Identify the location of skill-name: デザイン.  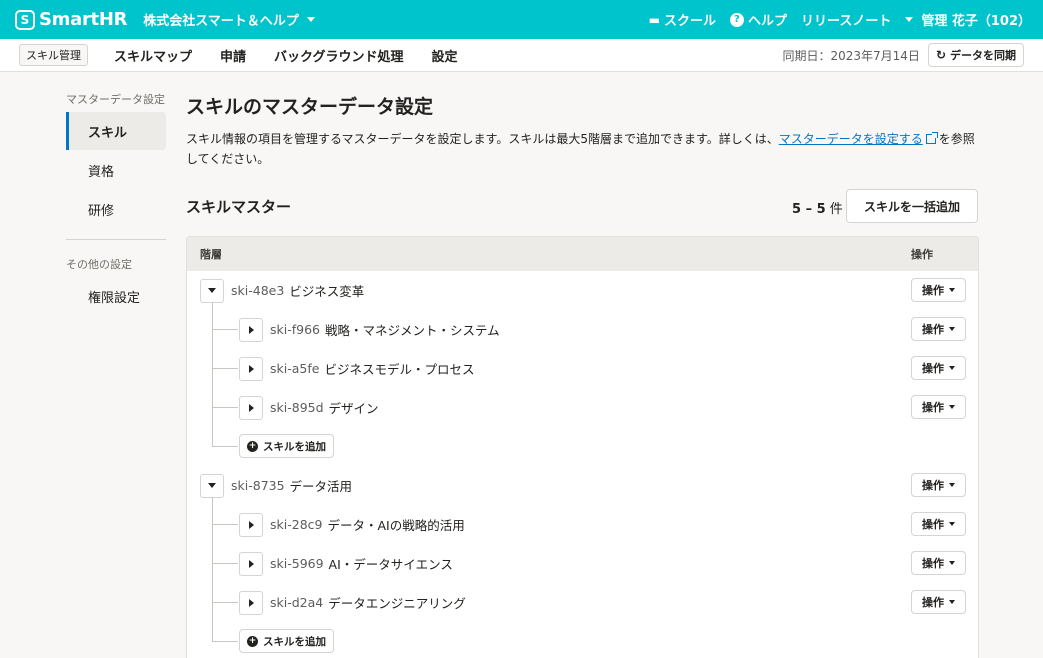
(353, 408).